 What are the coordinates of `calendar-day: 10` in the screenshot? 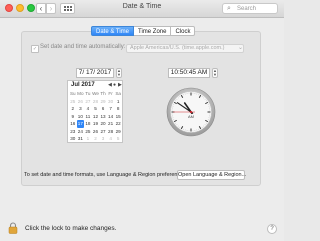 It's located at (81, 117).